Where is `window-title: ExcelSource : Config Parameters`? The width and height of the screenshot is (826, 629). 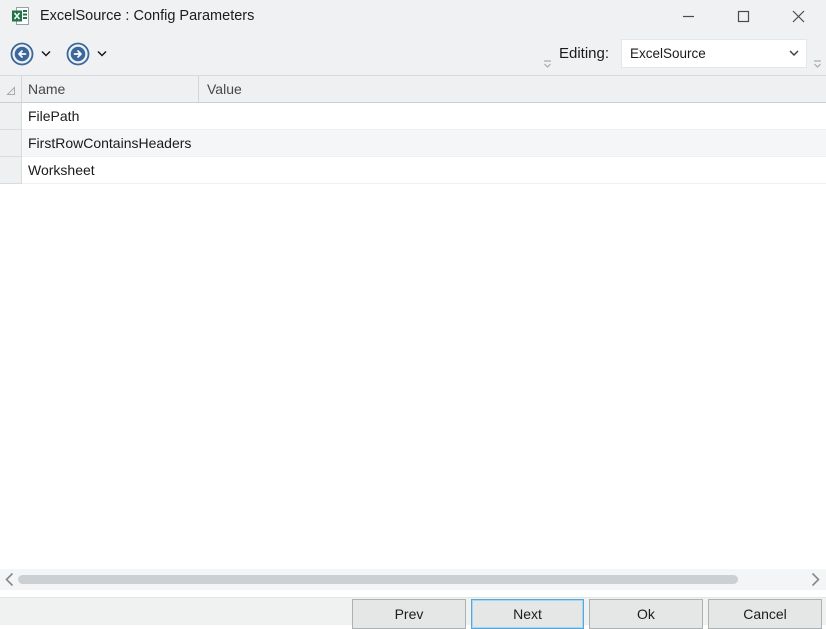
window-title: ExcelSource : Config Parameters is located at coordinates (147, 16).